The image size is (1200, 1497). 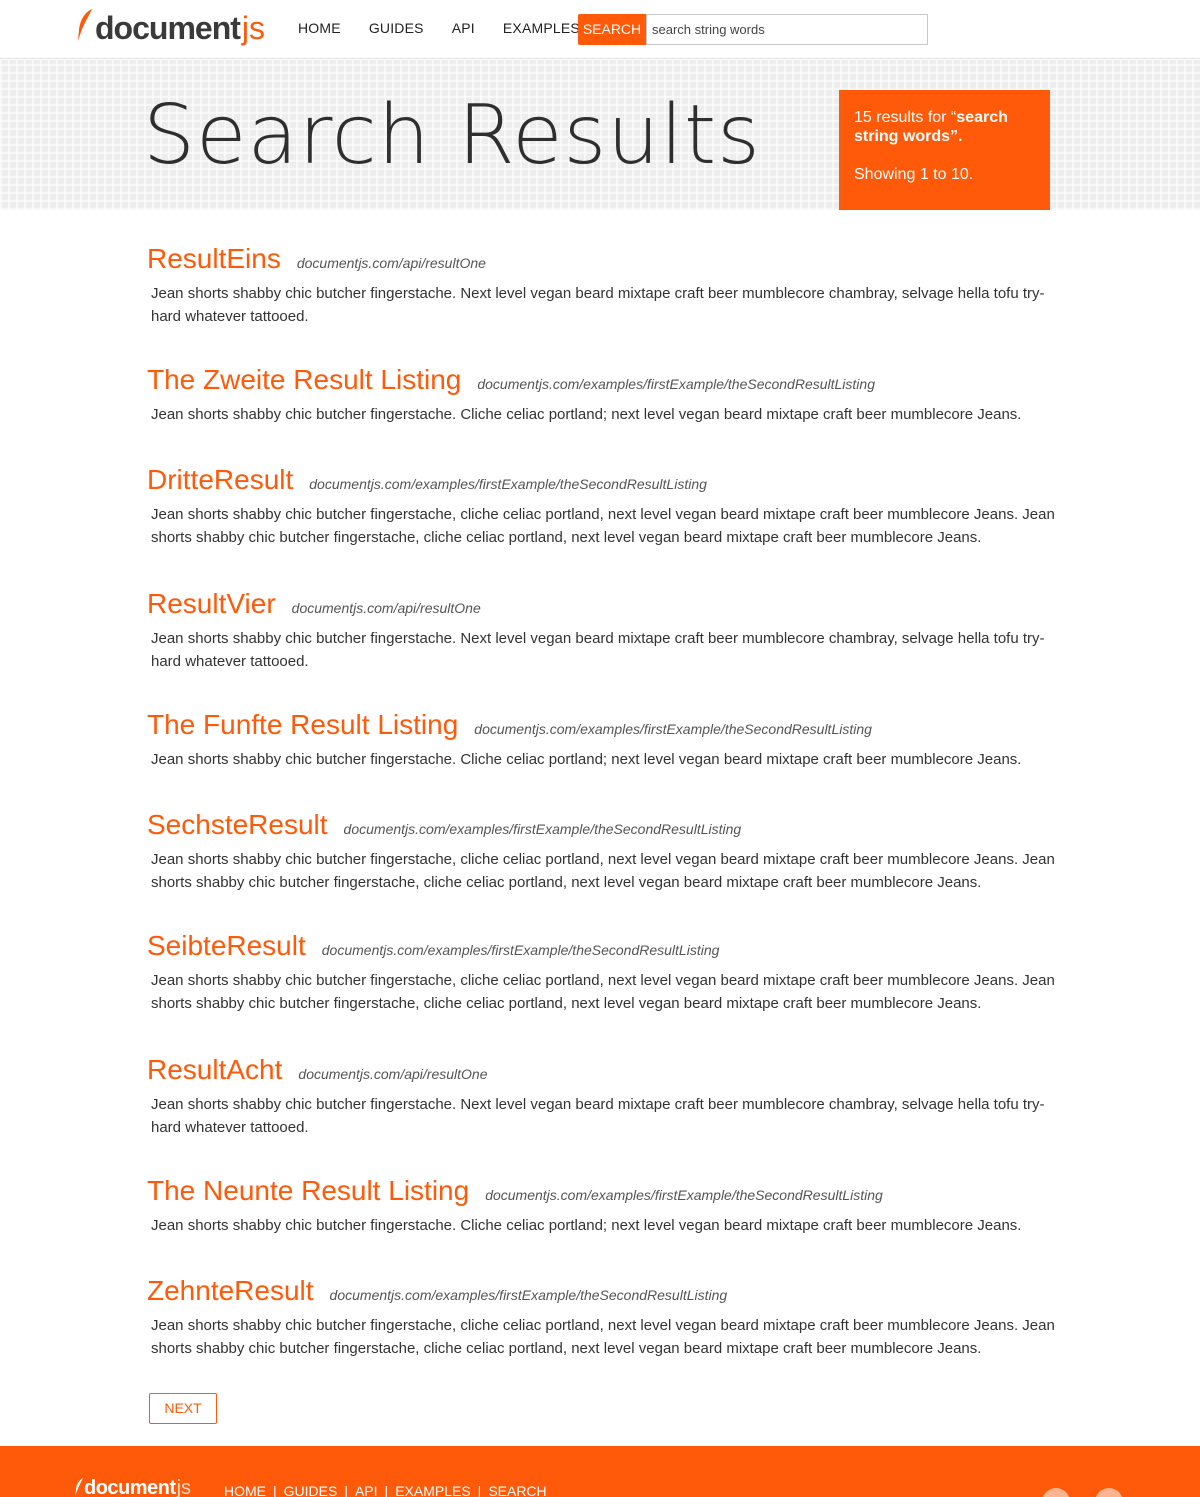 I want to click on result-title-link: ResultAcht, so click(x=214, y=1070).